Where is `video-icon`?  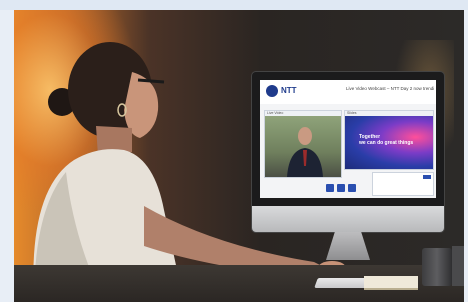
video-icon is located at coordinates (330, 188).